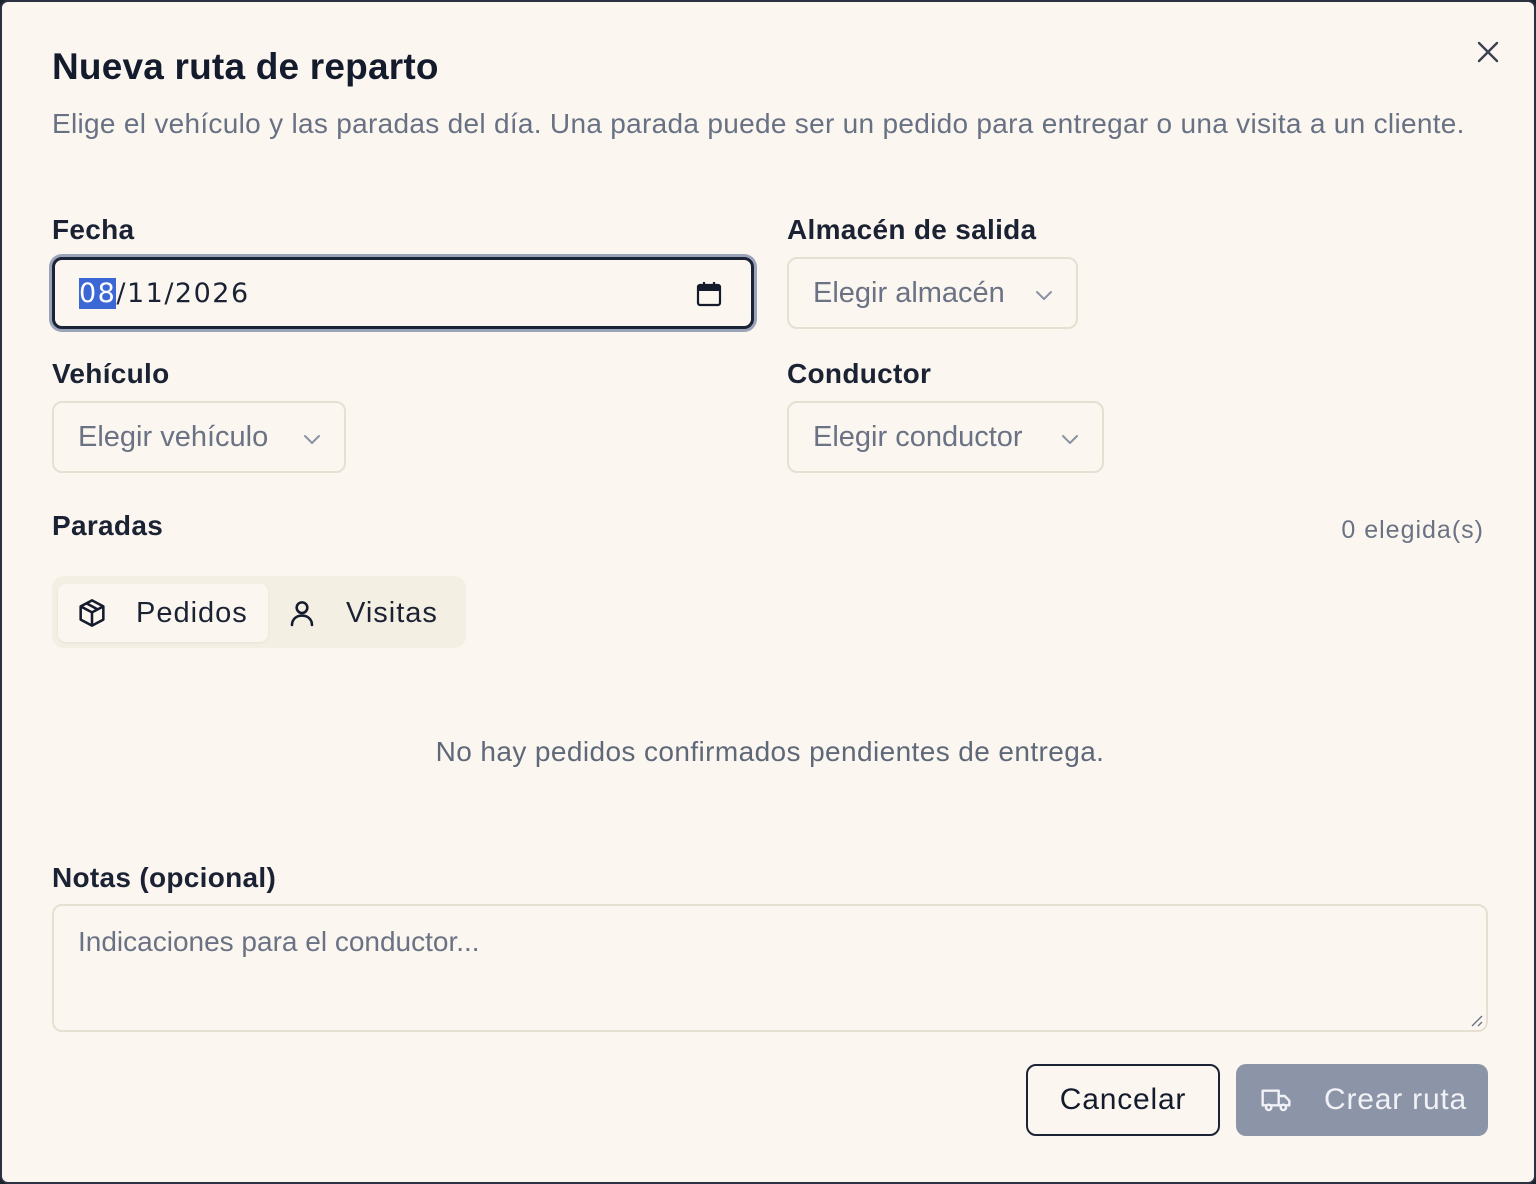  I want to click on vehicle-select-value: Elegir vehículo, so click(173, 436).